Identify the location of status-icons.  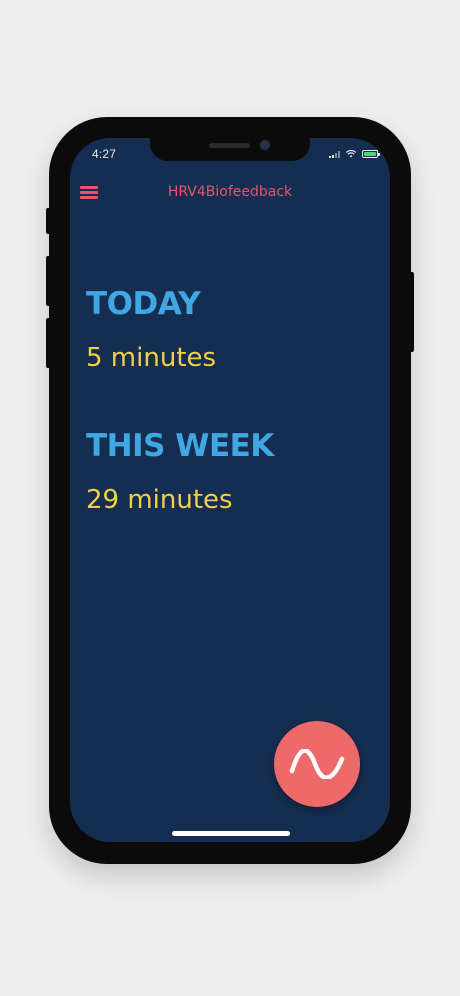
(354, 154).